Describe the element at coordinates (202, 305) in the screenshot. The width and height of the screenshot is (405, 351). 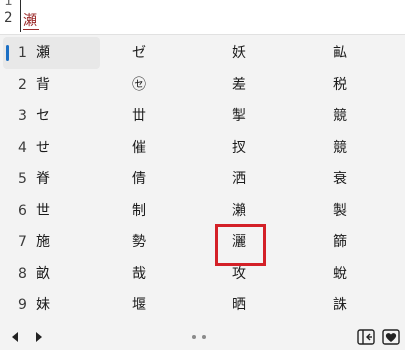
I see `candidate-row: 9妹堰晒誅` at that location.